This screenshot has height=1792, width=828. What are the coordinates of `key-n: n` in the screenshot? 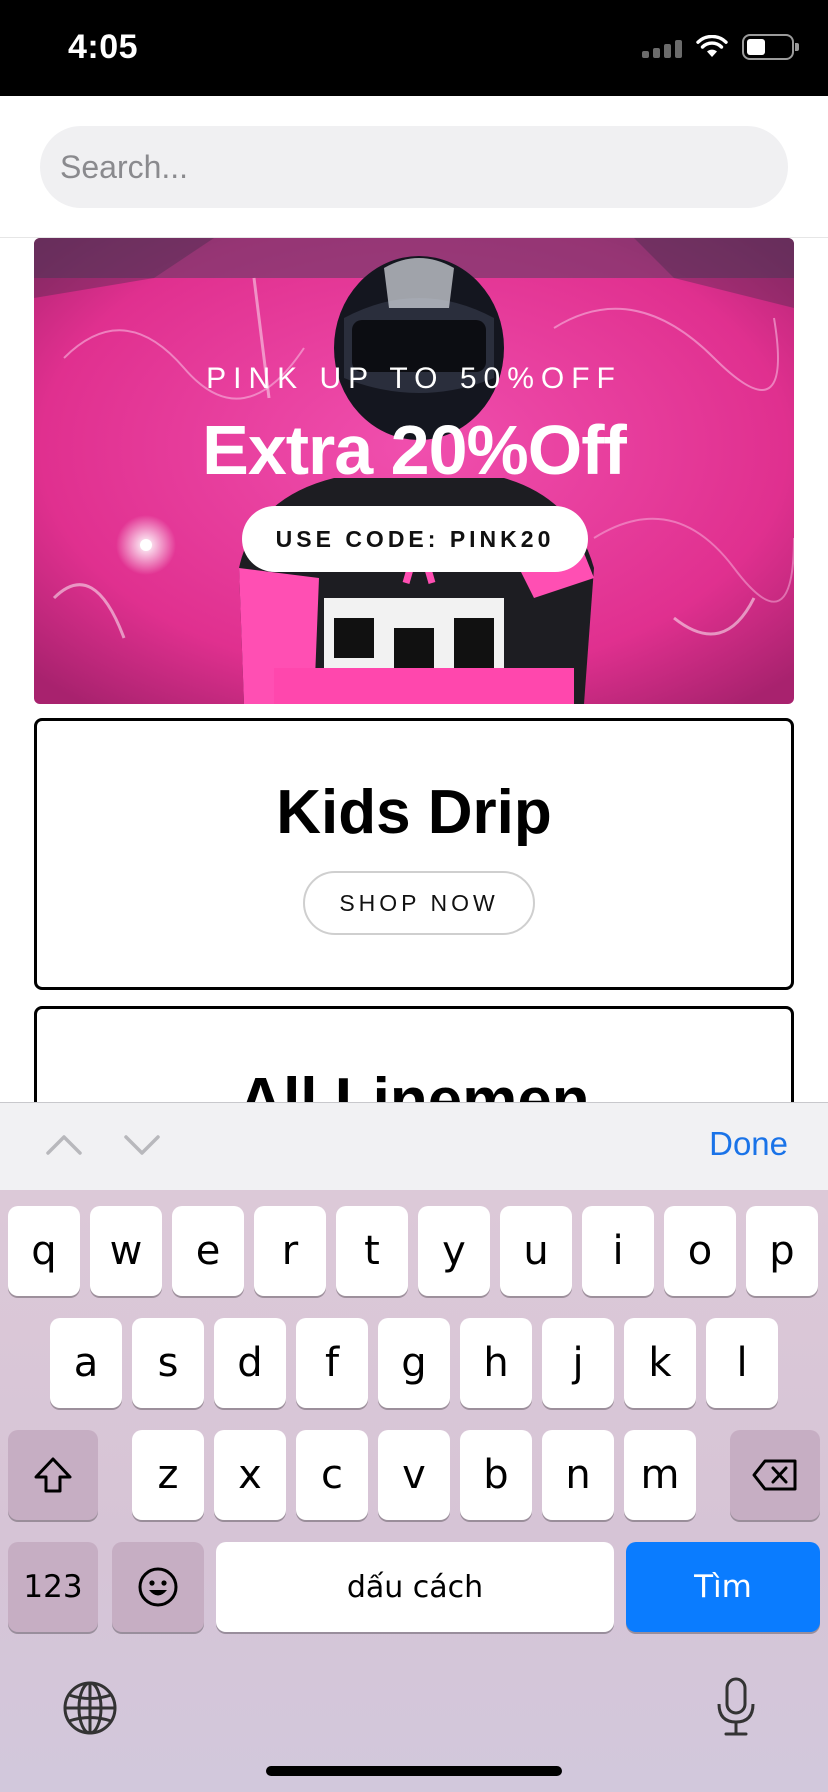 It's located at (578, 1475).